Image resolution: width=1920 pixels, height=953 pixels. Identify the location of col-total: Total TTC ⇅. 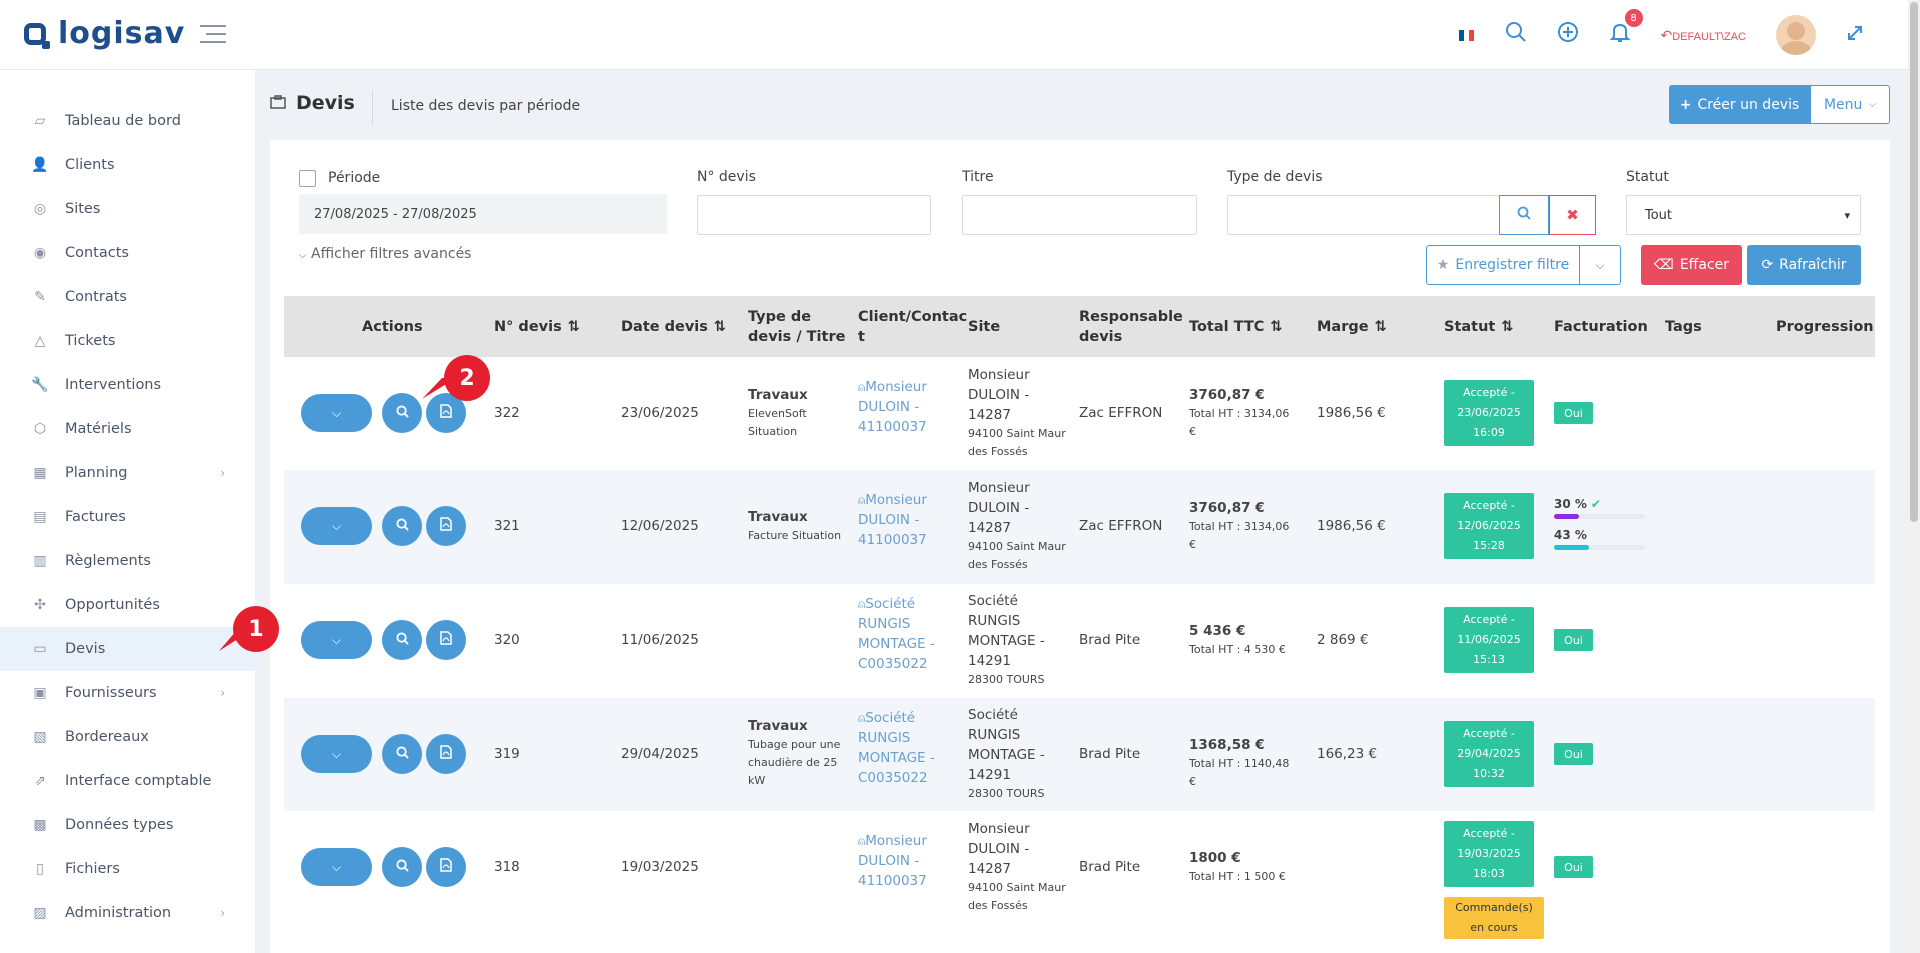
(1236, 326).